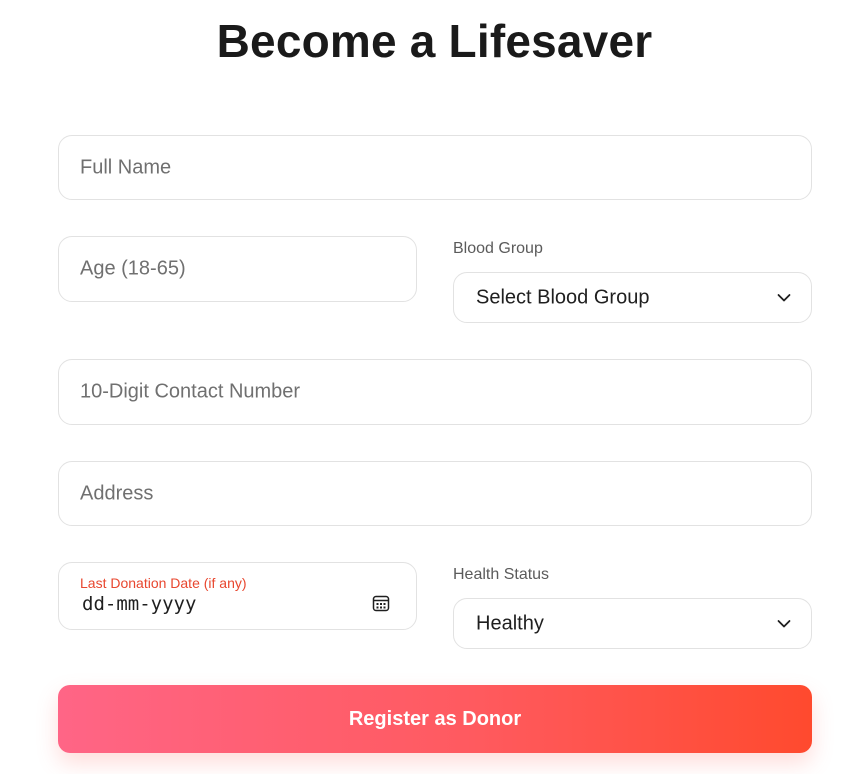  Describe the element at coordinates (435, 392) in the screenshot. I see `contact-number-input: 10-Digit Contact Number` at that location.